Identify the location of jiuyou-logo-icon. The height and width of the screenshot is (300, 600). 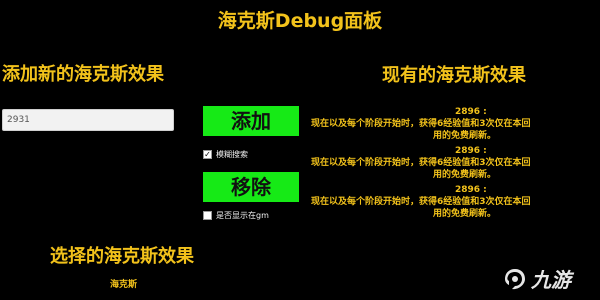
(515, 278).